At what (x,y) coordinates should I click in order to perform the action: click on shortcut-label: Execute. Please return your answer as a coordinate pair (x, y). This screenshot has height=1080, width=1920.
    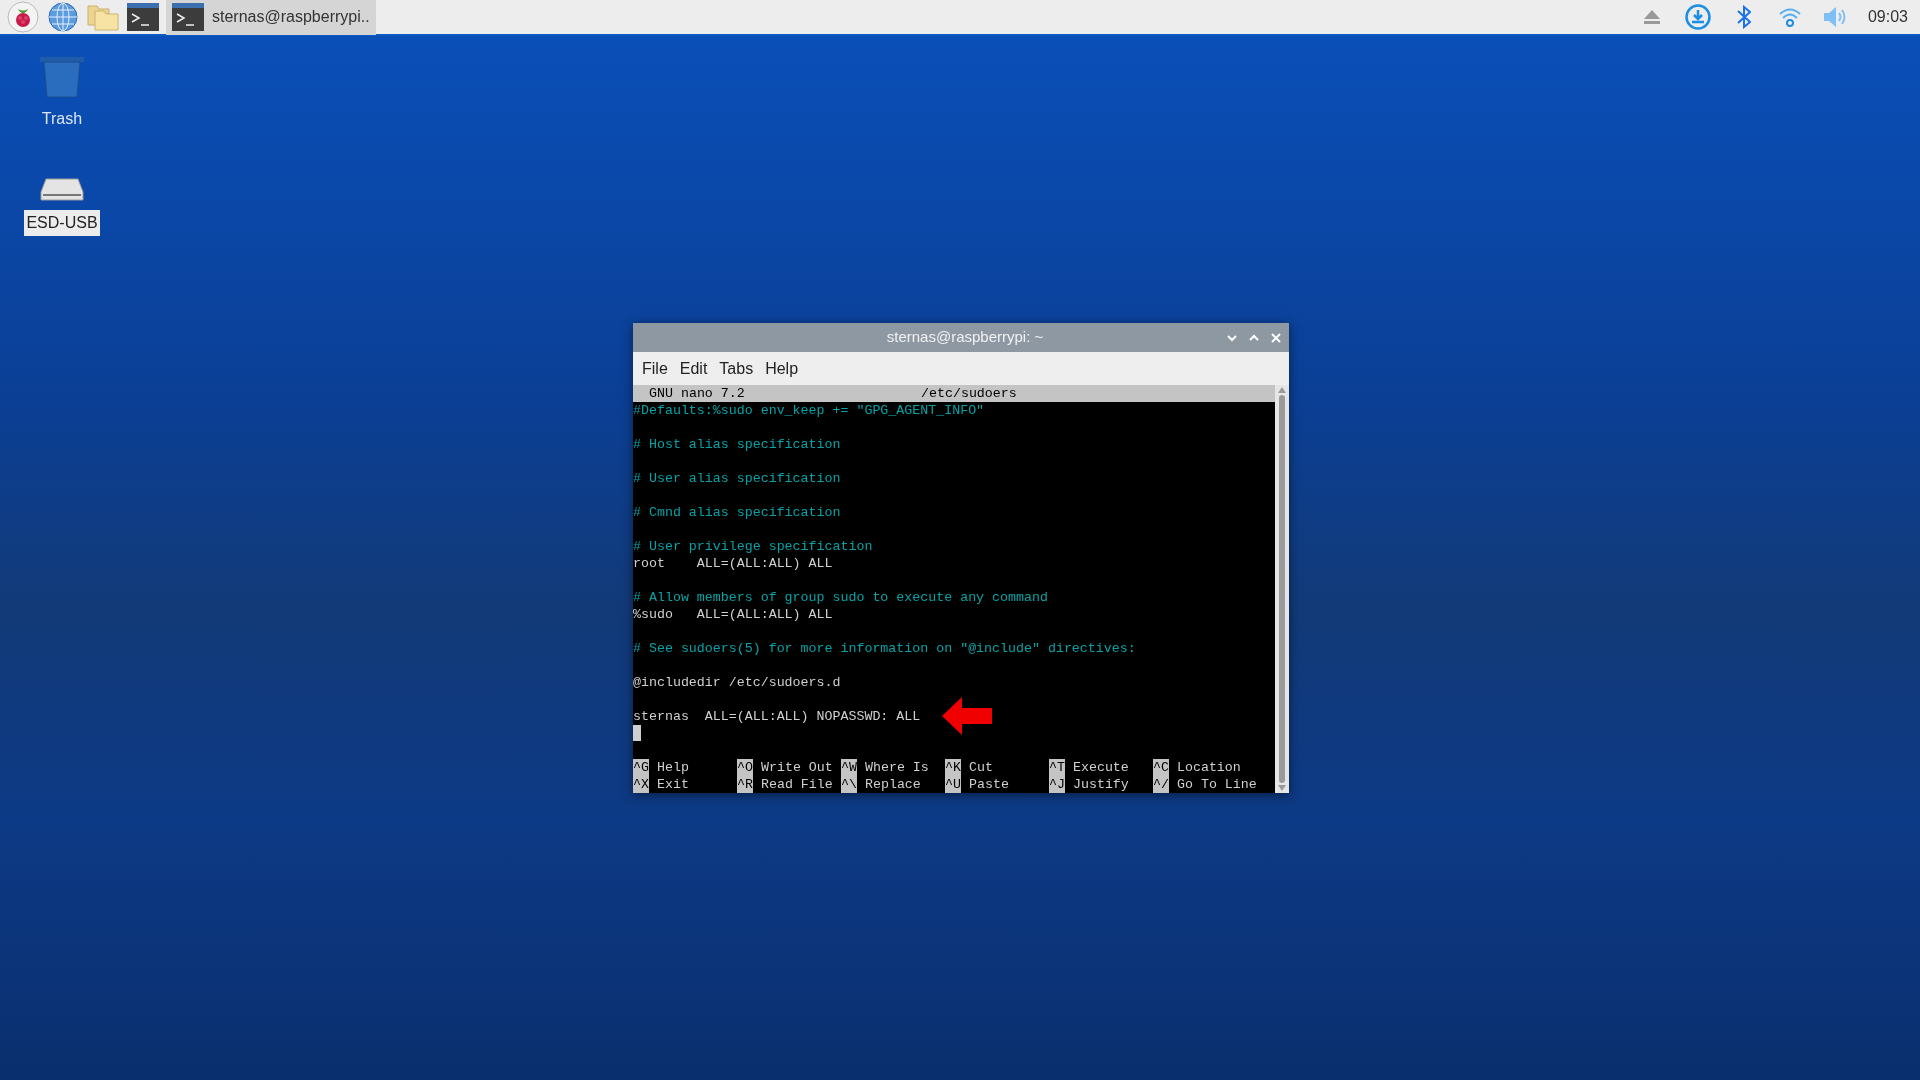
    Looking at the image, I should click on (1100, 767).